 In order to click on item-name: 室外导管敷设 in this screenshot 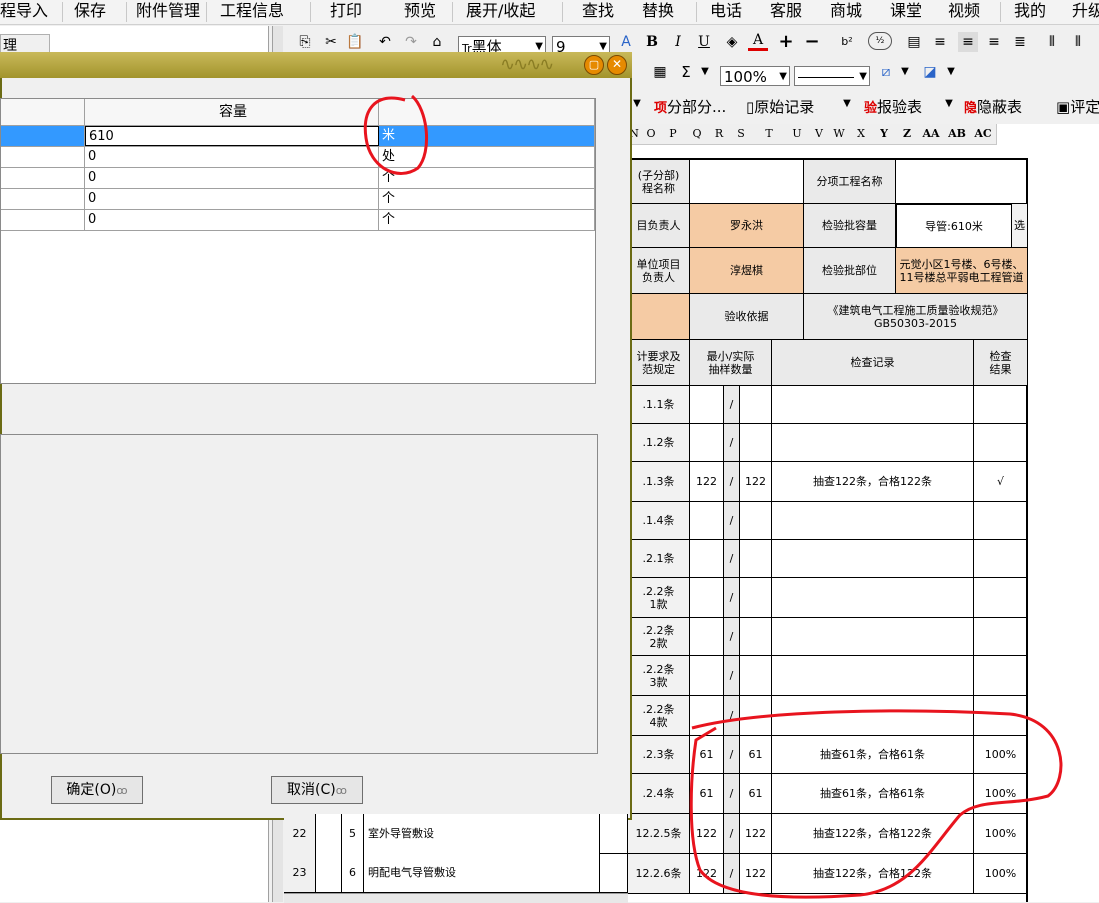, I will do `click(482, 834)`.